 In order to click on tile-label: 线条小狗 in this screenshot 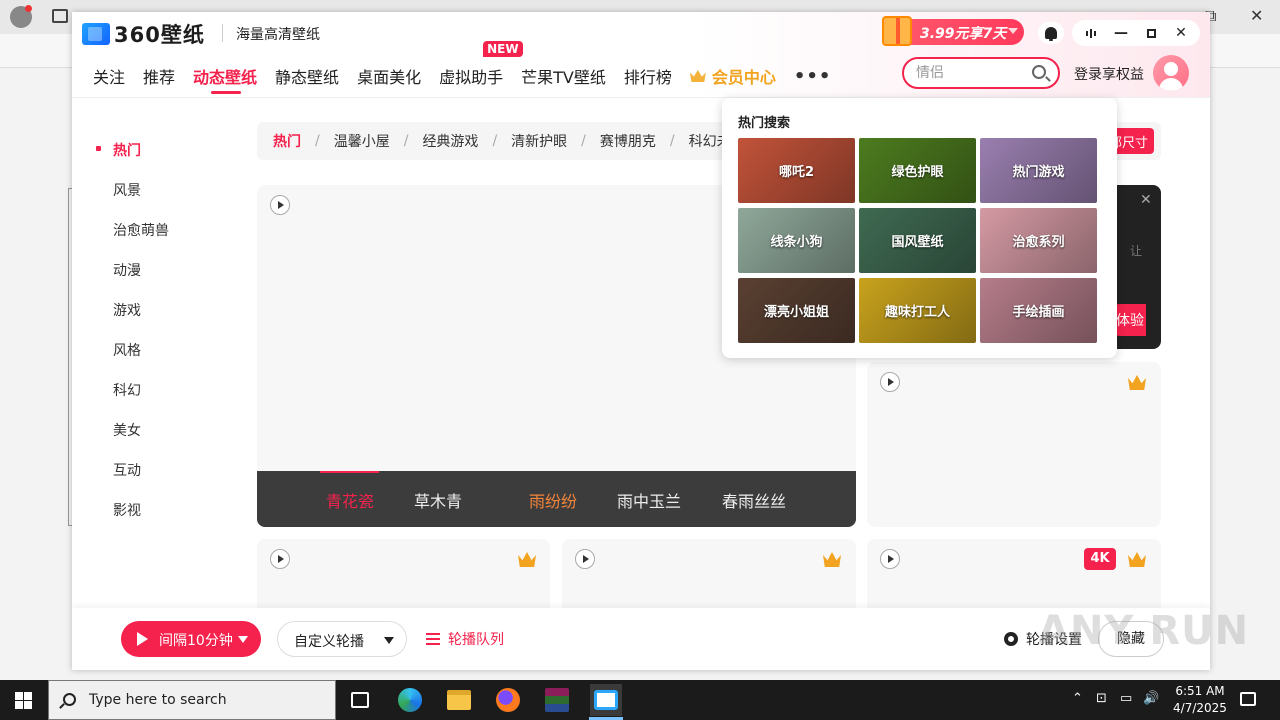, I will do `click(796, 242)`.